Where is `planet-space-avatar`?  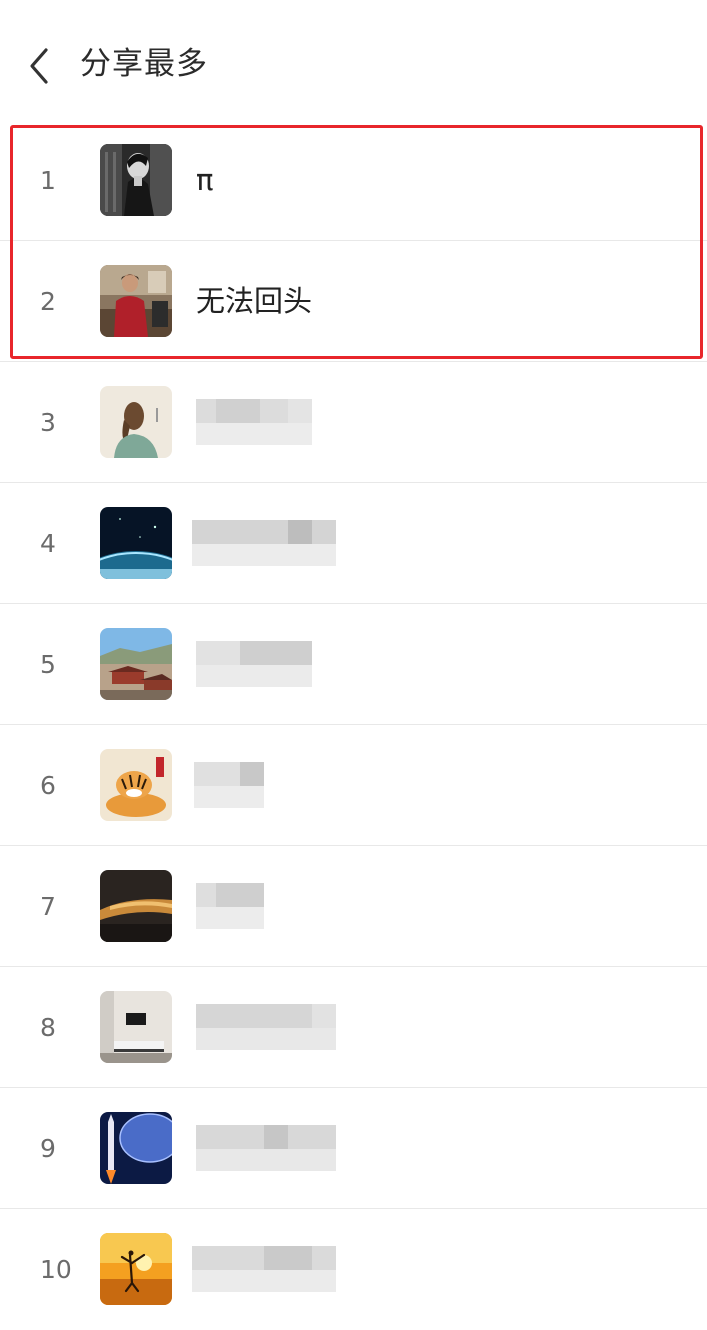 planet-space-avatar is located at coordinates (136, 543).